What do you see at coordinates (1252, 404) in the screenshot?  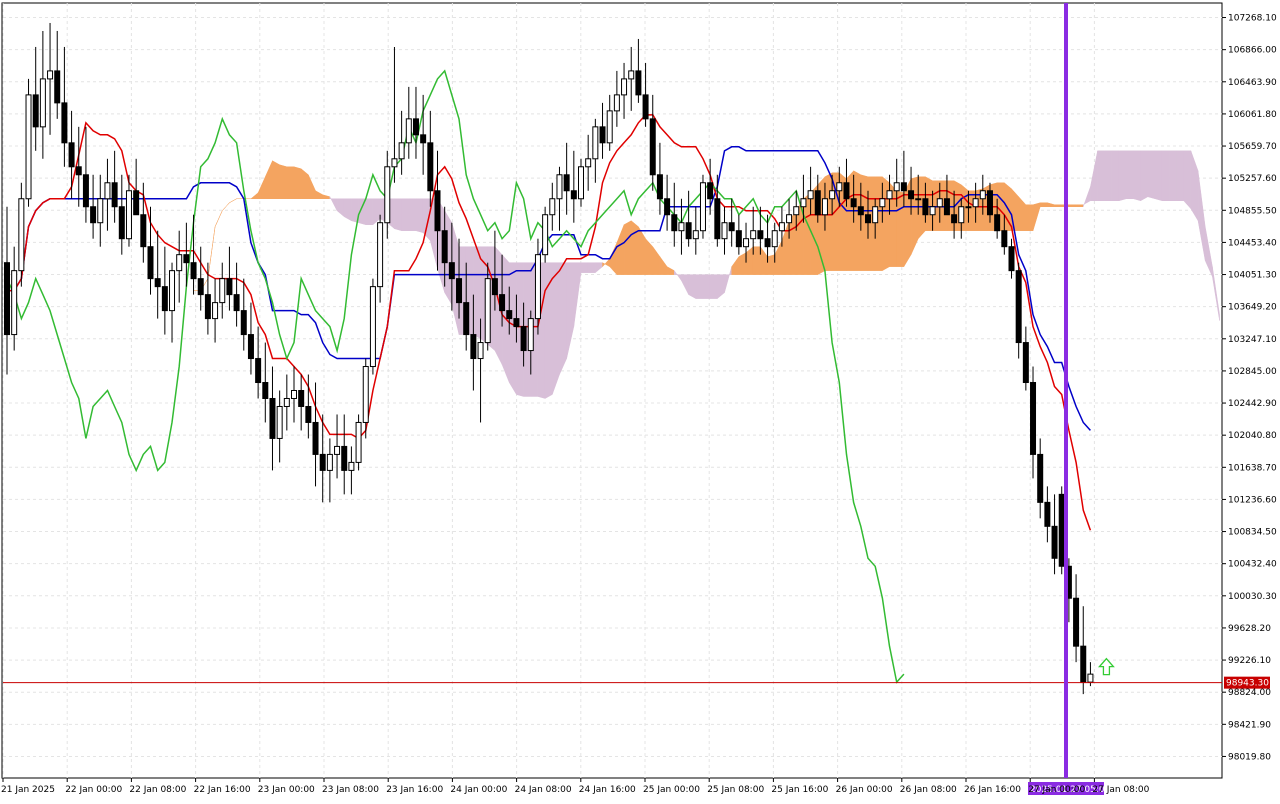 I see `y-tick-label: 102442.90` at bounding box center [1252, 404].